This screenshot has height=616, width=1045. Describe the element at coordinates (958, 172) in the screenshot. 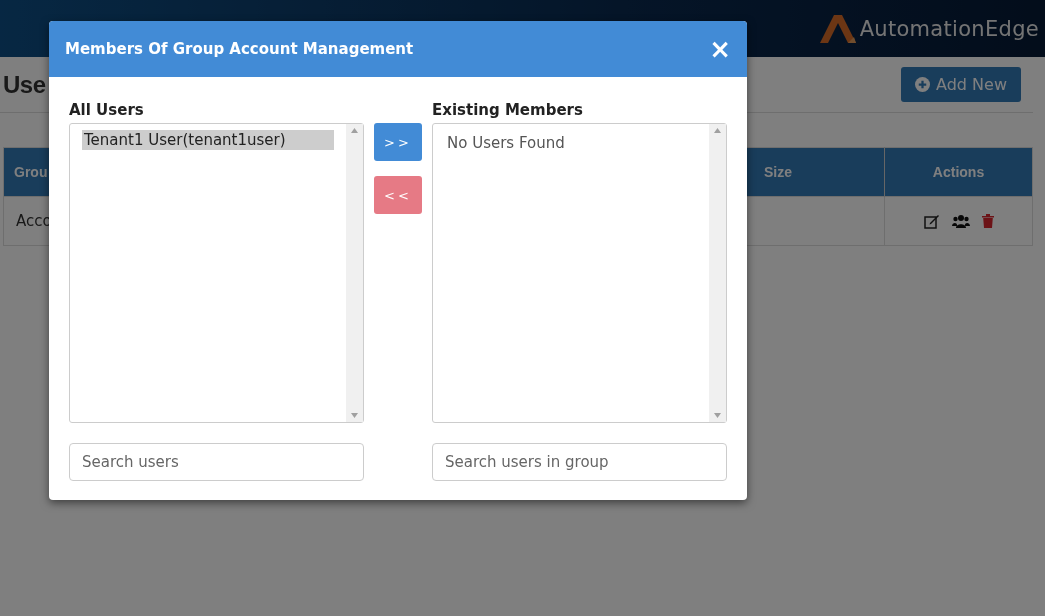

I see `column-header: Actions` at that location.